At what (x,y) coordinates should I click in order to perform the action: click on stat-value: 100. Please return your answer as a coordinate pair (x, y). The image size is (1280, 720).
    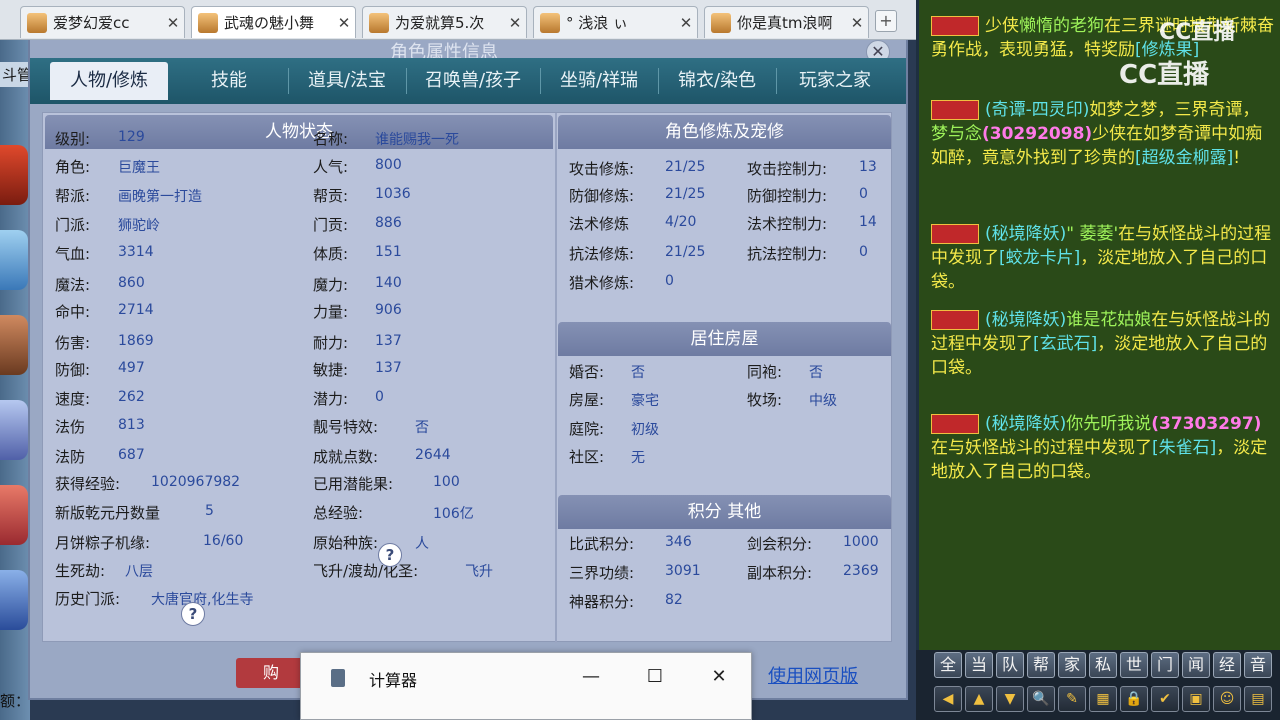
    Looking at the image, I should click on (446, 482).